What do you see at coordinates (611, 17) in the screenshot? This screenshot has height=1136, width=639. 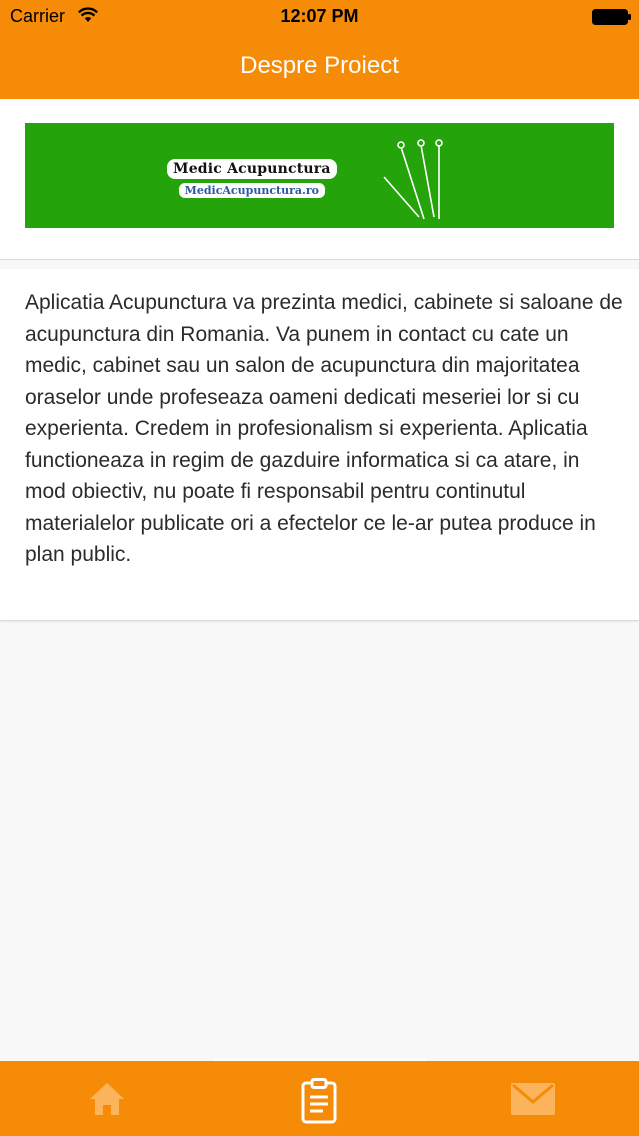 I see `battery-icon` at bounding box center [611, 17].